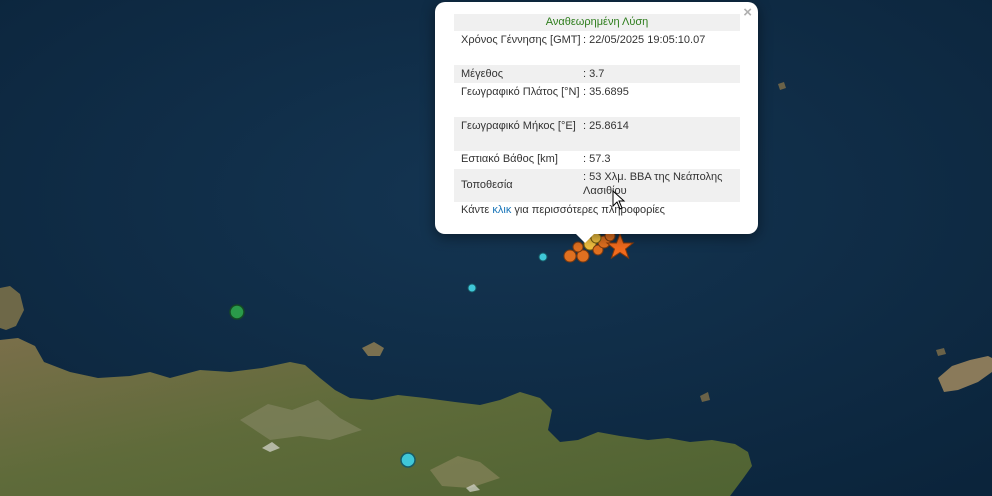 Image resolution: width=992 pixels, height=496 pixels. I want to click on more-info-link: κλικ, so click(501, 210).